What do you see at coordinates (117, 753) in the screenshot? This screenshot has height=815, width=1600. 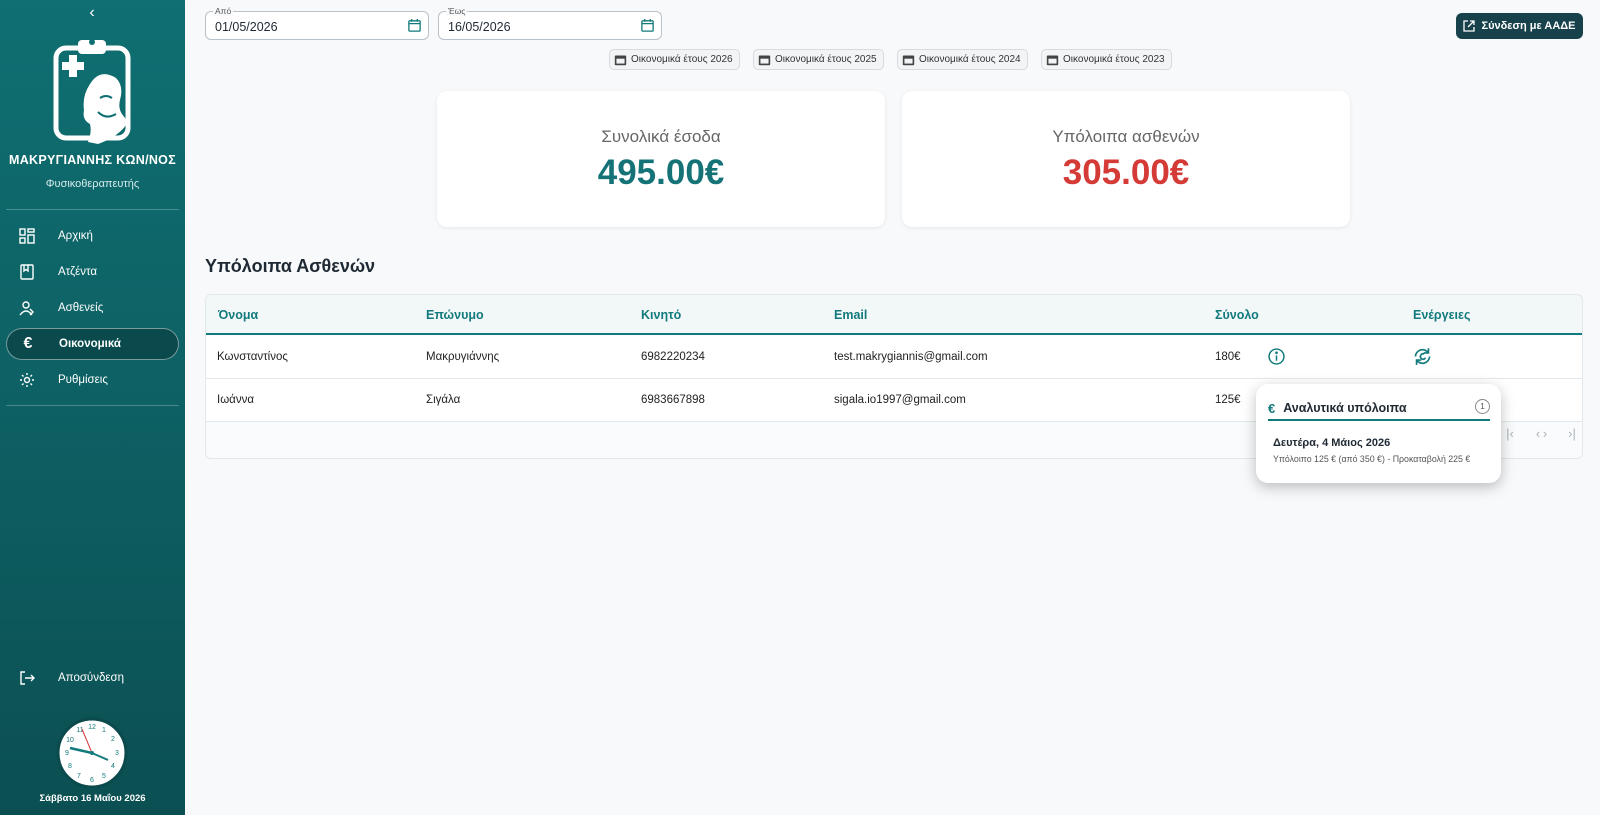 I see `svg-text: 3` at bounding box center [117, 753].